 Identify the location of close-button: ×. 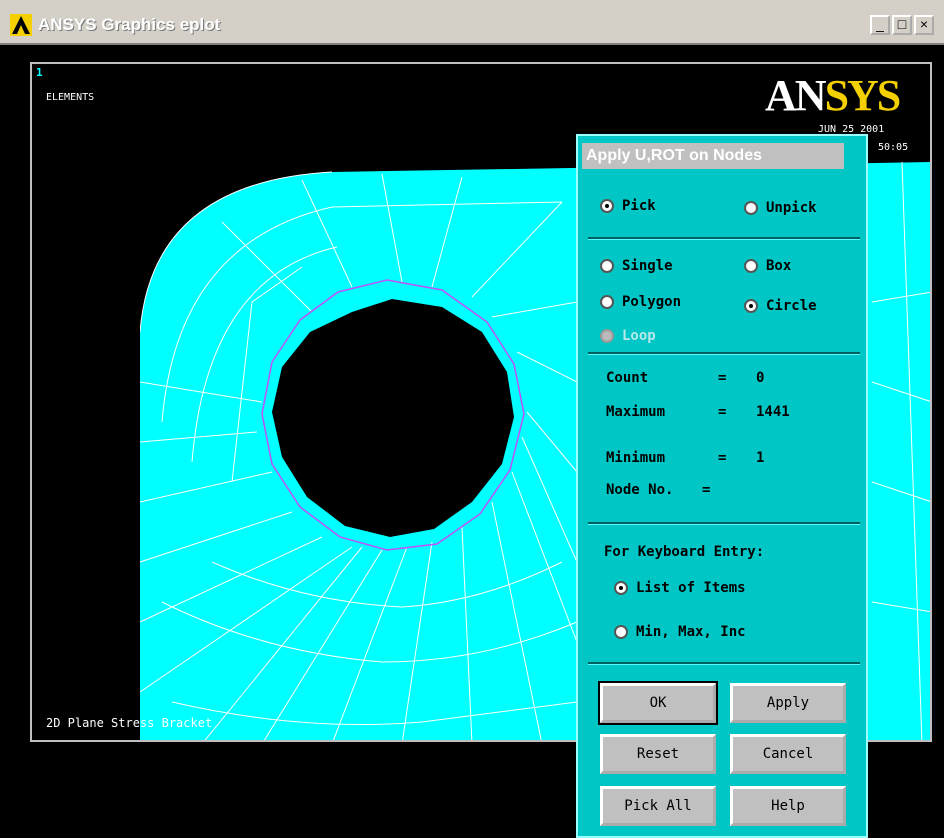
(924, 25).